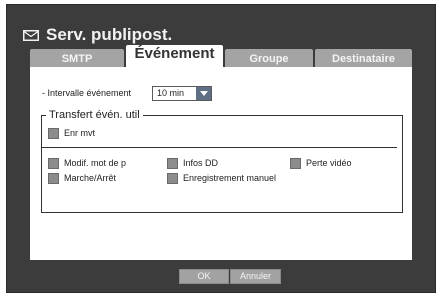 This screenshot has width=440, height=297. What do you see at coordinates (53, 133) in the screenshot?
I see `enr-mvt-checkbox` at bounding box center [53, 133].